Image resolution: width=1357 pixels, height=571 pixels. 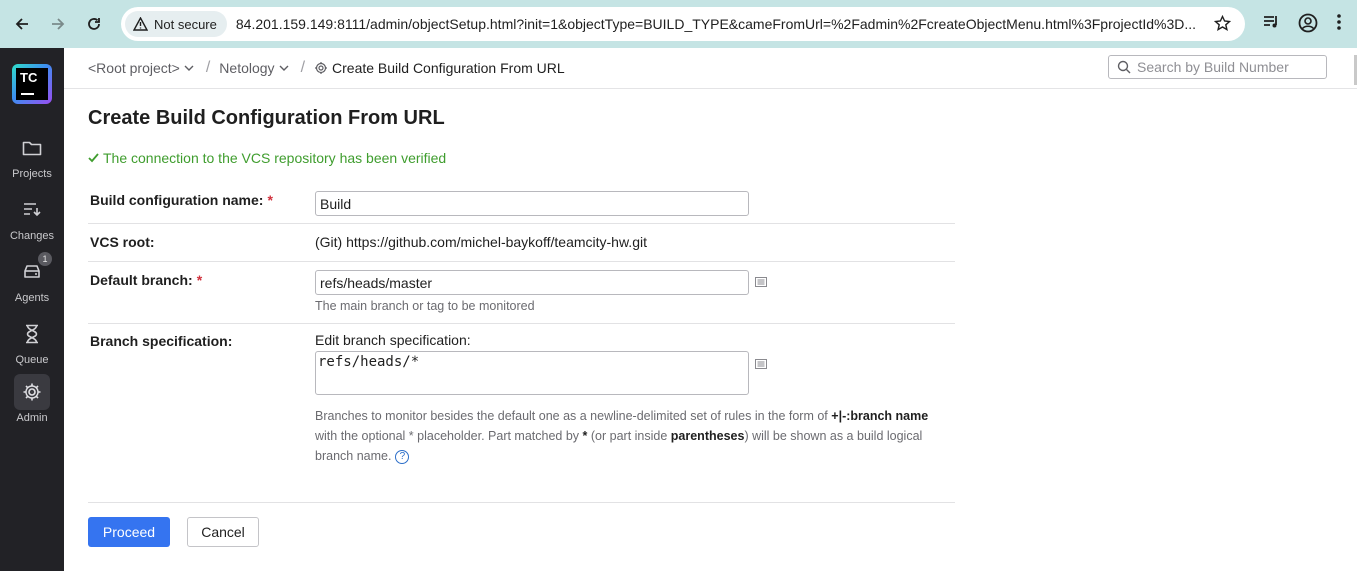 What do you see at coordinates (247, 68) in the screenshot?
I see `breadcrumb-project-label: Netology` at bounding box center [247, 68].